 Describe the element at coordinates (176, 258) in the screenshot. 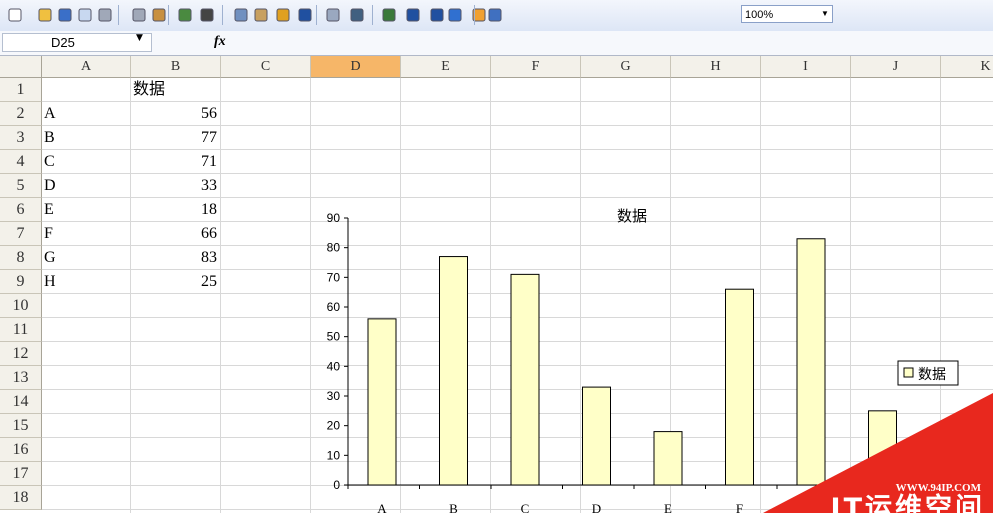

I see `cell-b8: 83` at that location.